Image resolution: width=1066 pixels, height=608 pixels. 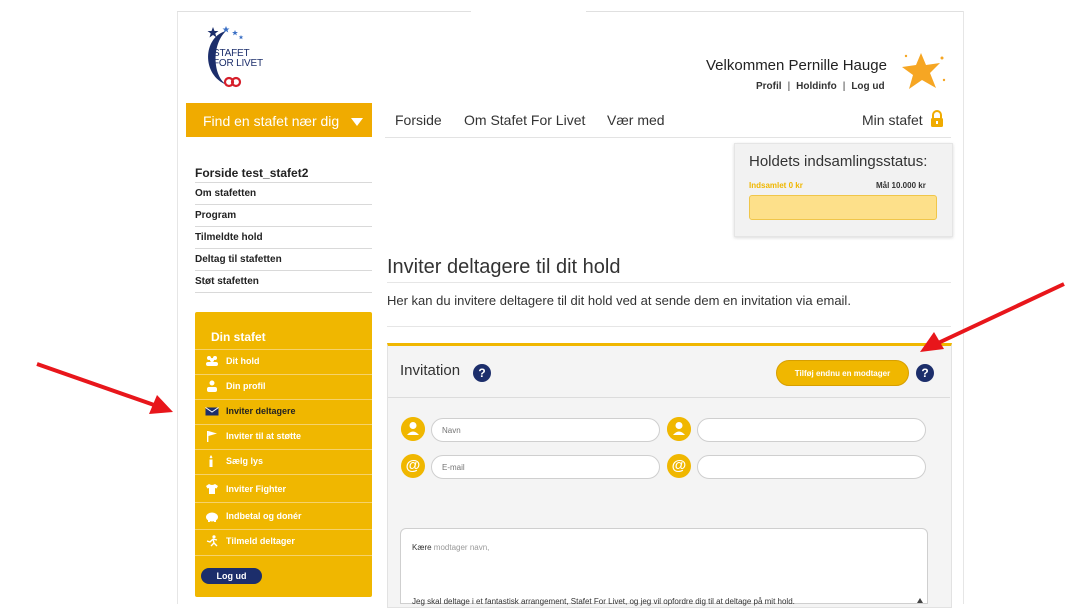 I want to click on status-title: Holdets indsamlingsstatus:, so click(x=838, y=161).